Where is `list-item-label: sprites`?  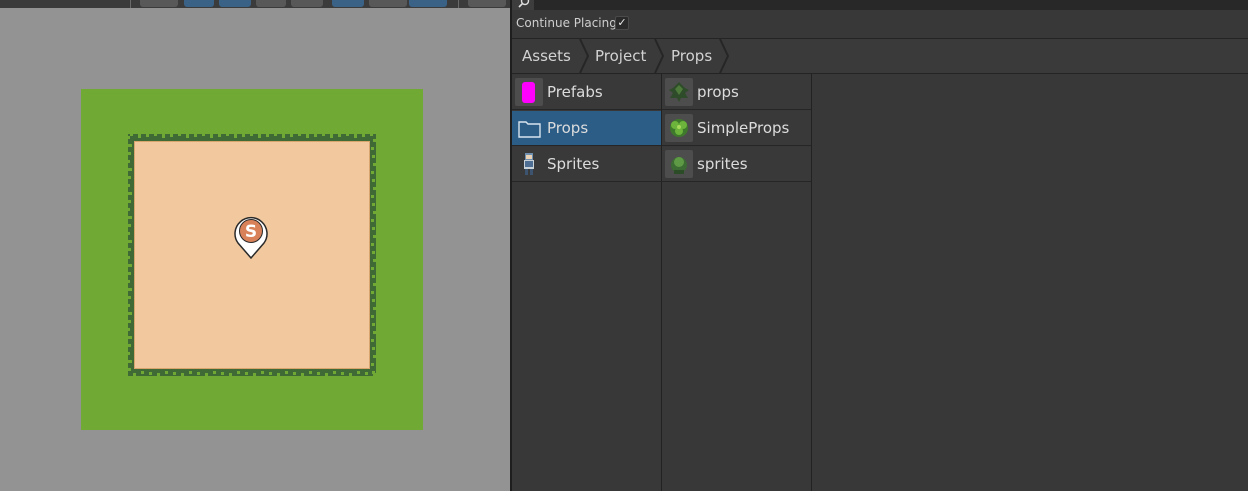
list-item-label: sprites is located at coordinates (722, 164).